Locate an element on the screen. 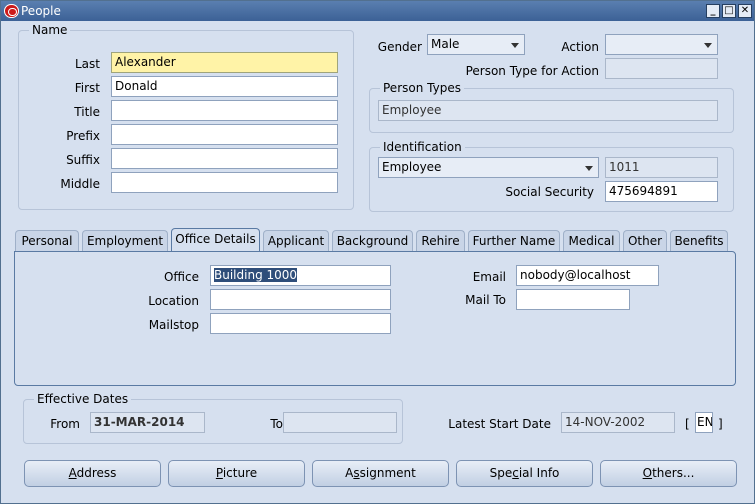  others-mnemonic: O is located at coordinates (647, 473).